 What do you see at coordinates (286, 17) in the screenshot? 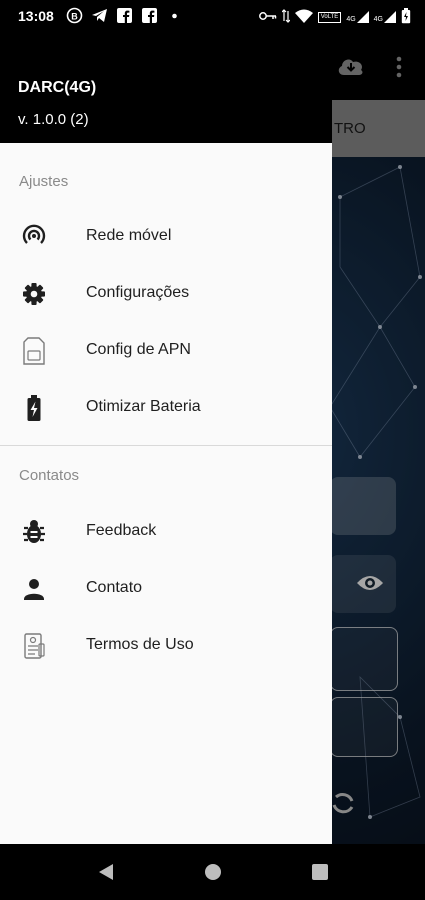
I see `data-arrows-icon` at bounding box center [286, 17].